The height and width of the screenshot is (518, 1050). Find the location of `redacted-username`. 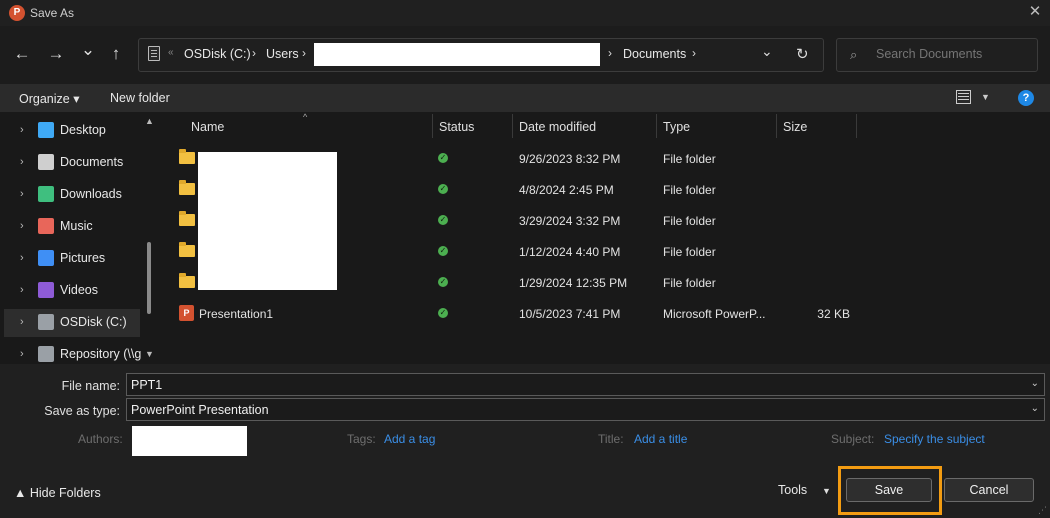

redacted-username is located at coordinates (457, 54).